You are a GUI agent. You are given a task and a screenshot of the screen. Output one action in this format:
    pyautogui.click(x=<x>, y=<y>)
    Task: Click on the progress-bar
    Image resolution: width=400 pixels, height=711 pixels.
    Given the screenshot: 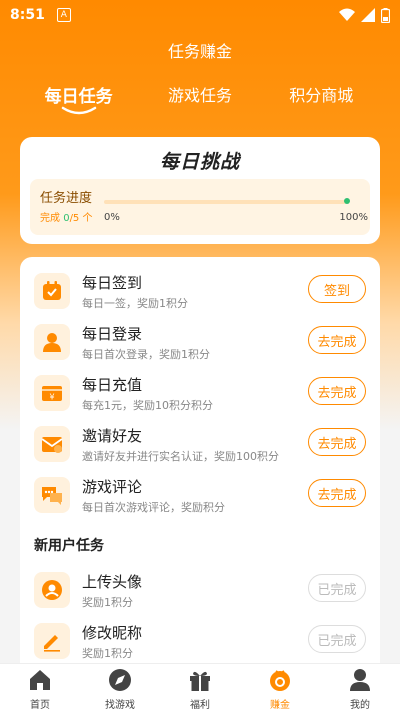 What is the action you would take?
    pyautogui.click(x=227, y=201)
    